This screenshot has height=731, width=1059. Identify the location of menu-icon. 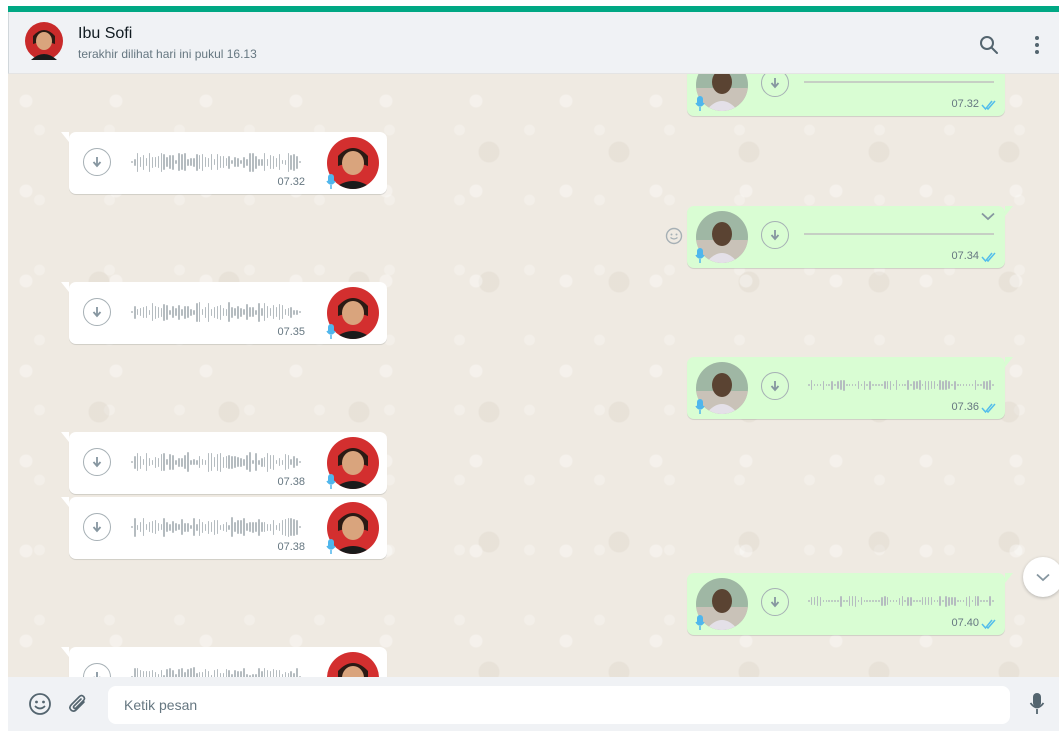
(1037, 45).